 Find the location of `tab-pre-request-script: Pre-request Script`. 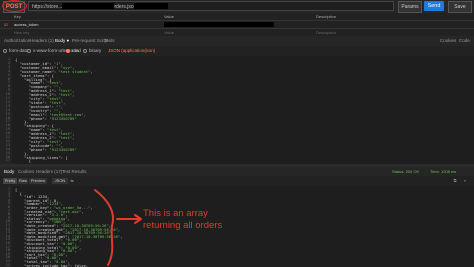

tab-pre-request-script: Pre-request Script is located at coordinates (90, 41).